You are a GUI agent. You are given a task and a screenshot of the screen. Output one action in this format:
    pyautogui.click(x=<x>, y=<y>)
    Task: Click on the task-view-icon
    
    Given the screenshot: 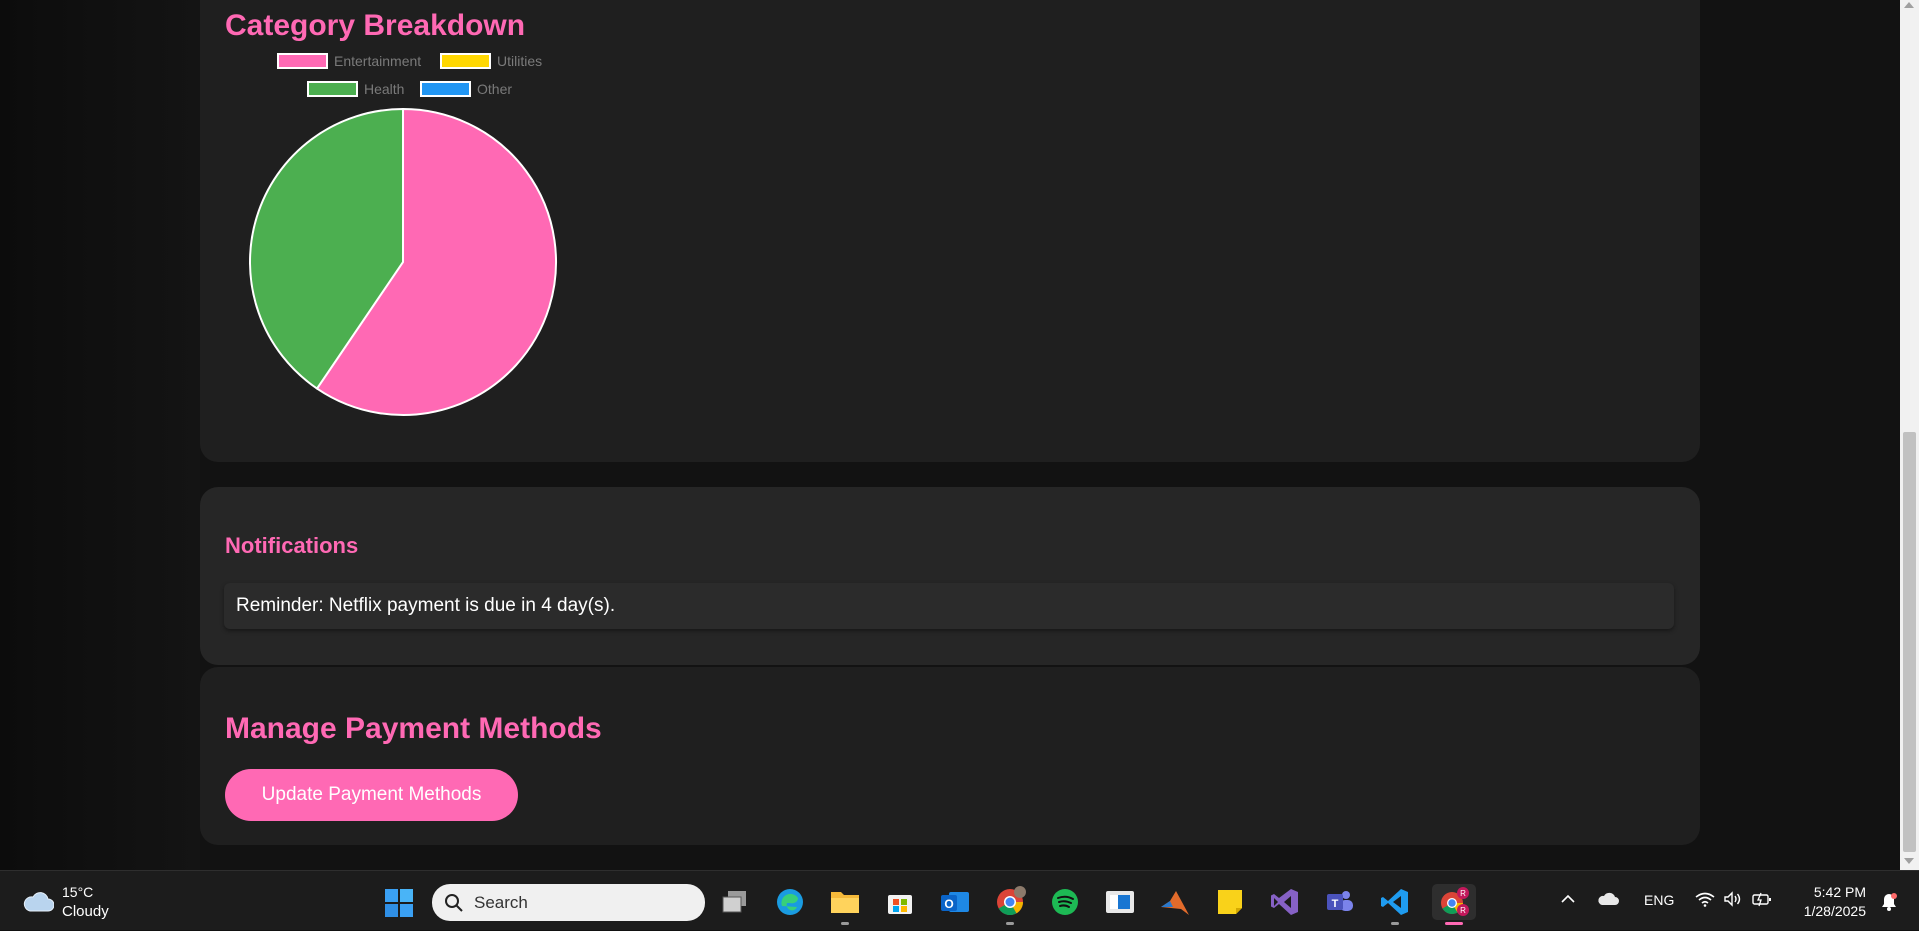 What is the action you would take?
    pyautogui.click(x=735, y=902)
    